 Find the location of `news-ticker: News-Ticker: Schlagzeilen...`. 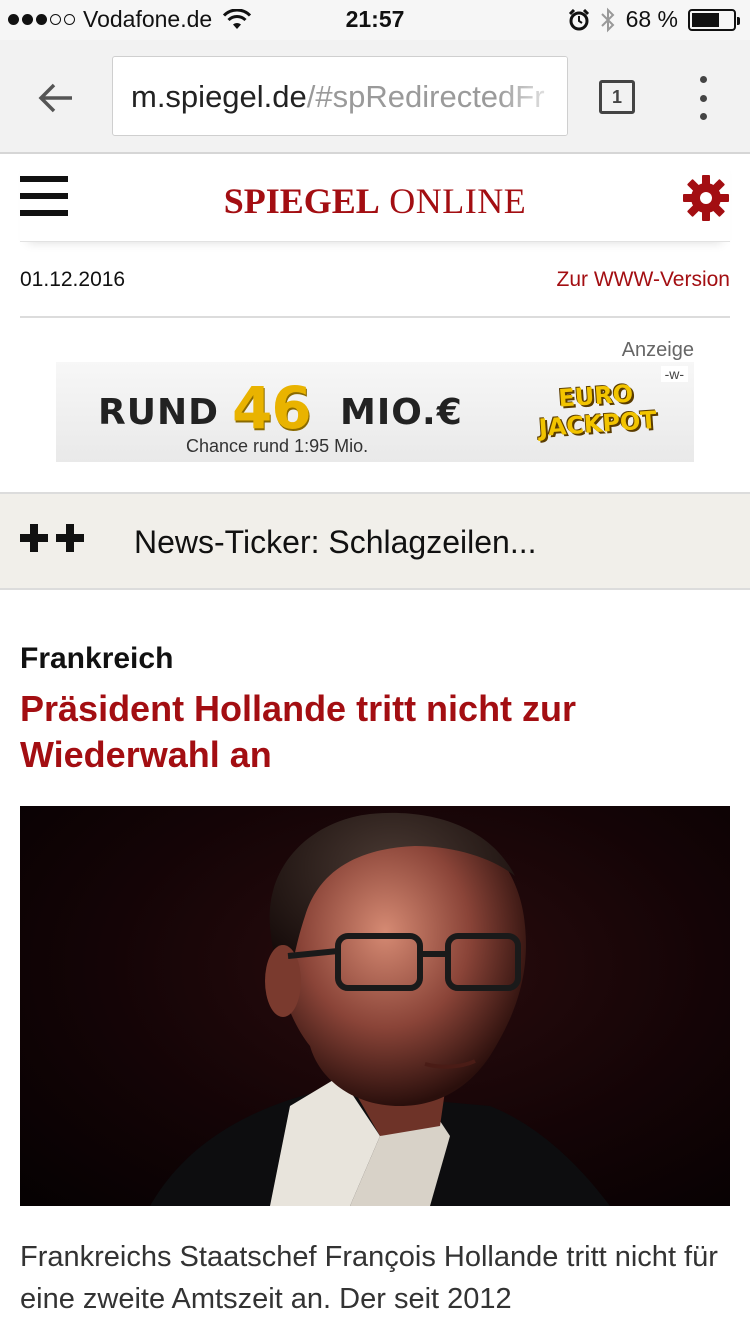

news-ticker: News-Ticker: Schlagzeilen... is located at coordinates (375, 541).